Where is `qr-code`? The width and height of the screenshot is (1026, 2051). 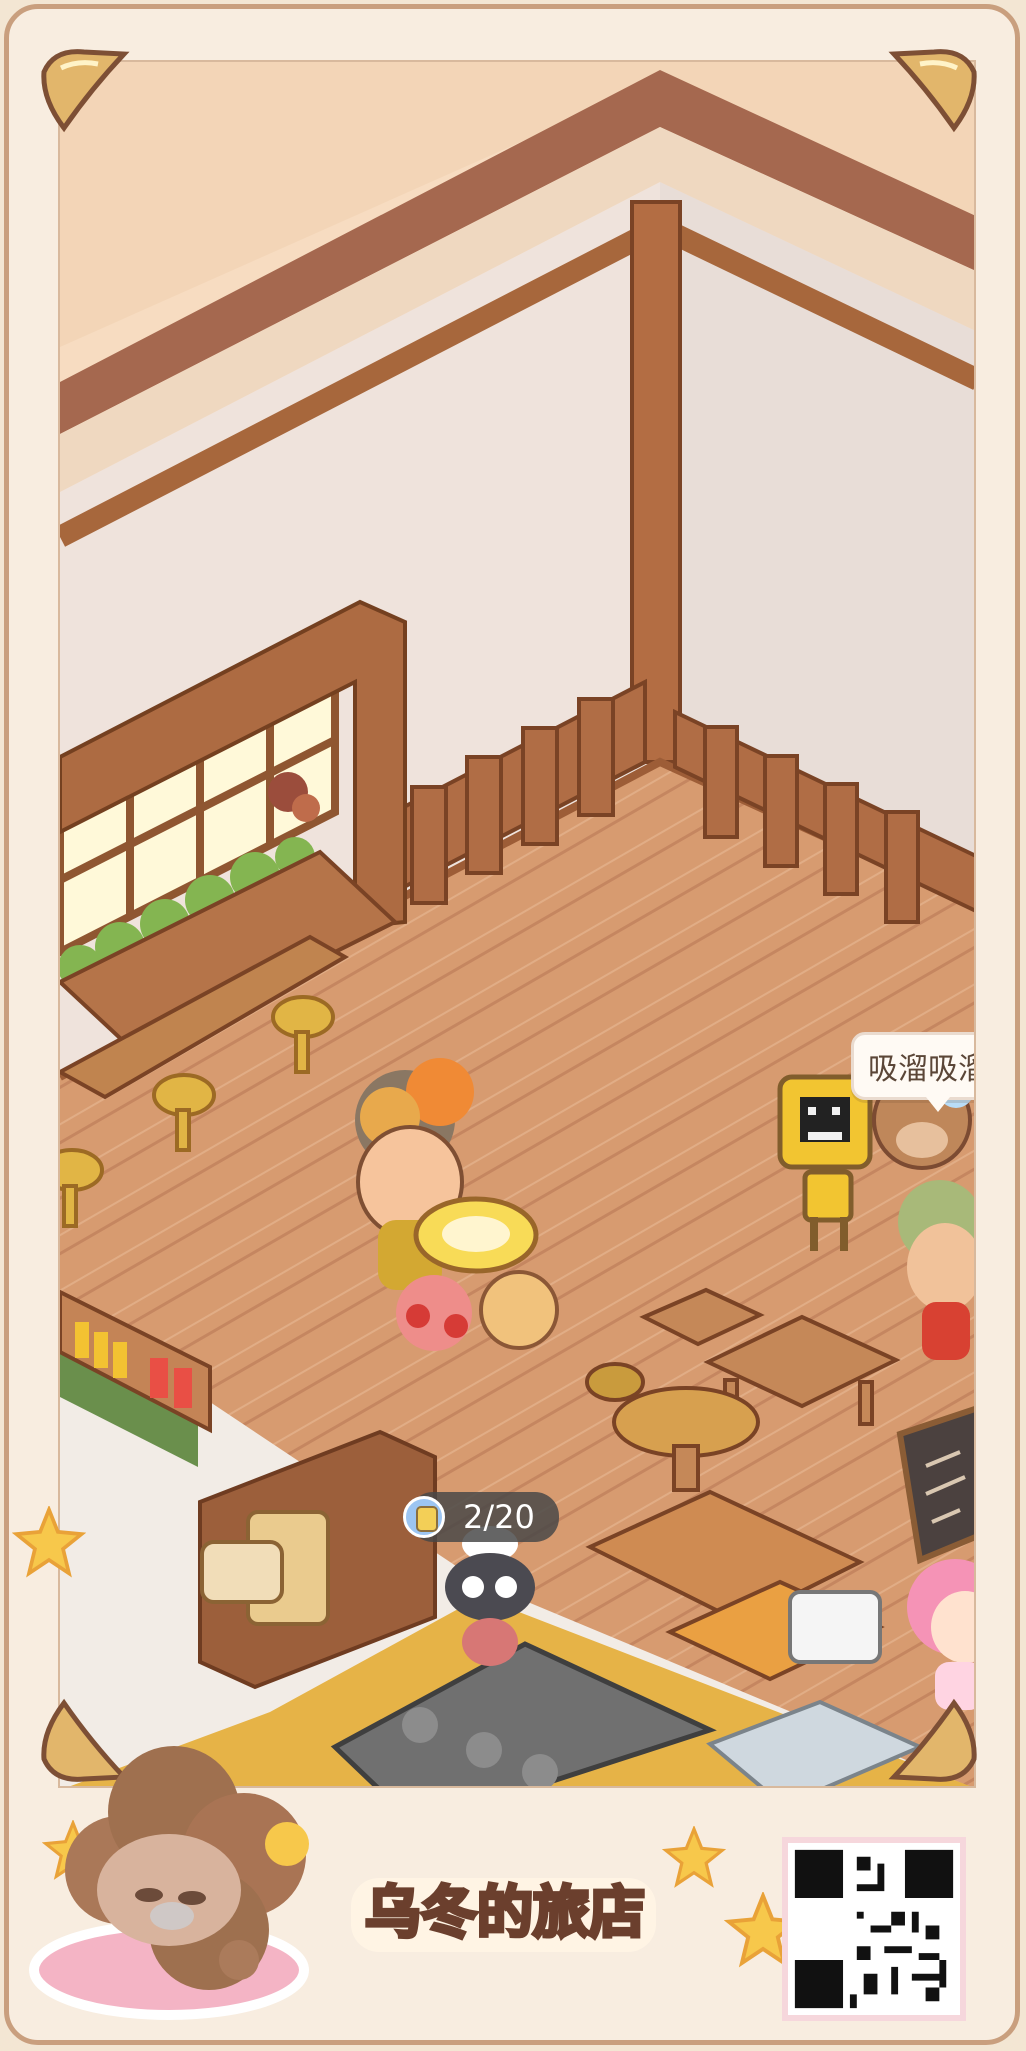 qr-code is located at coordinates (874, 1929).